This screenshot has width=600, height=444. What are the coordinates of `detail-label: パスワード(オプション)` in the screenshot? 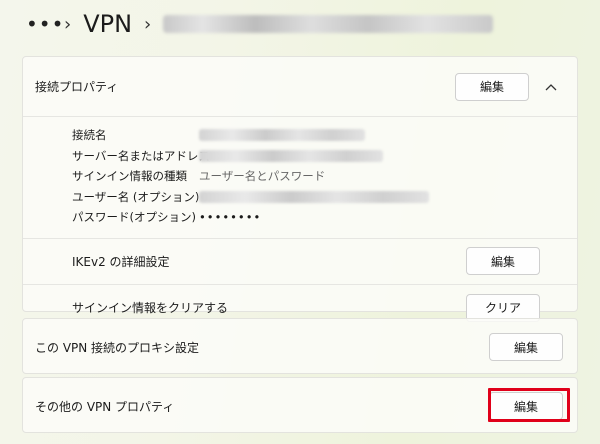 It's located at (134, 217).